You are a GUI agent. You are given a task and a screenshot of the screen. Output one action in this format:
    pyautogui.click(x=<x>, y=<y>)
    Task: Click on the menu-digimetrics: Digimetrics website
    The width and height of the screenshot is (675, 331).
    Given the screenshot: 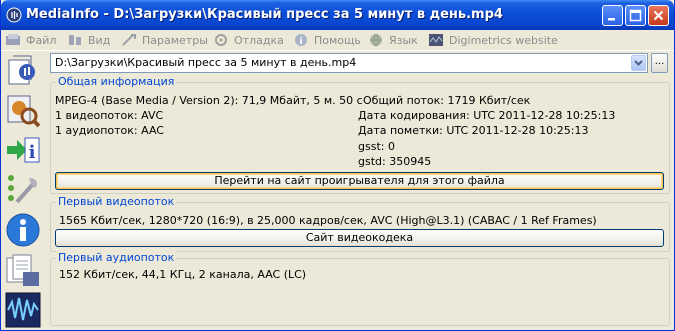 What is the action you would take?
    pyautogui.click(x=493, y=40)
    